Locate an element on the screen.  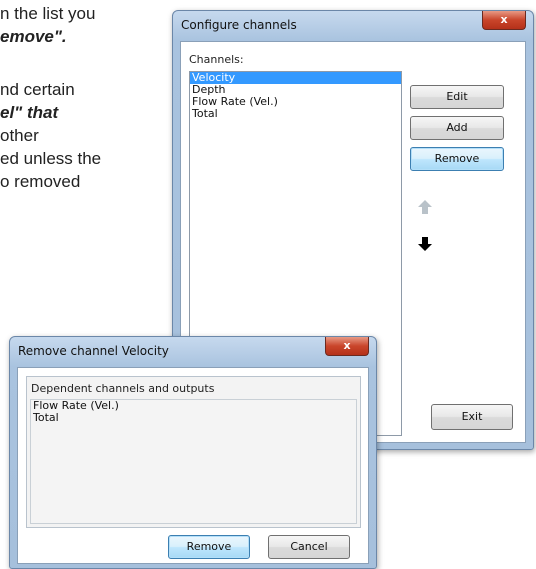
add-button: Add is located at coordinates (457, 128).